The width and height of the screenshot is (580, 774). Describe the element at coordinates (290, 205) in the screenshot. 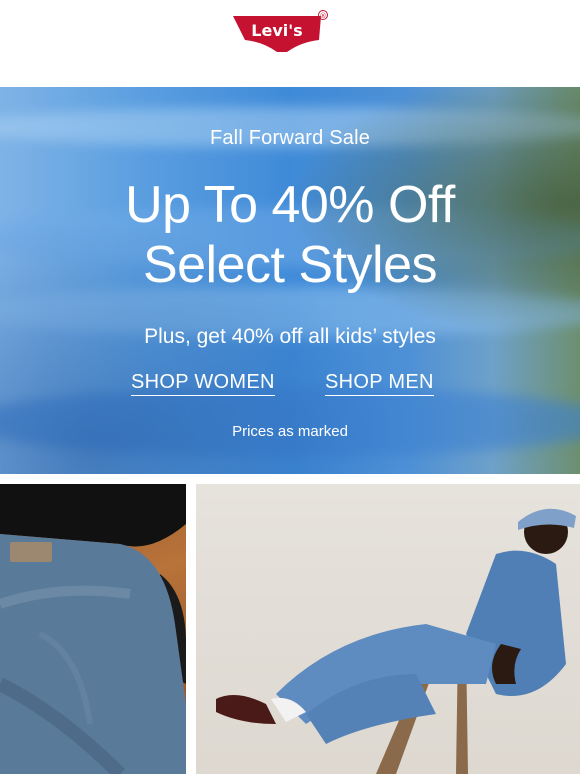

I see `headline-line-1: Up To 40% Off` at that location.